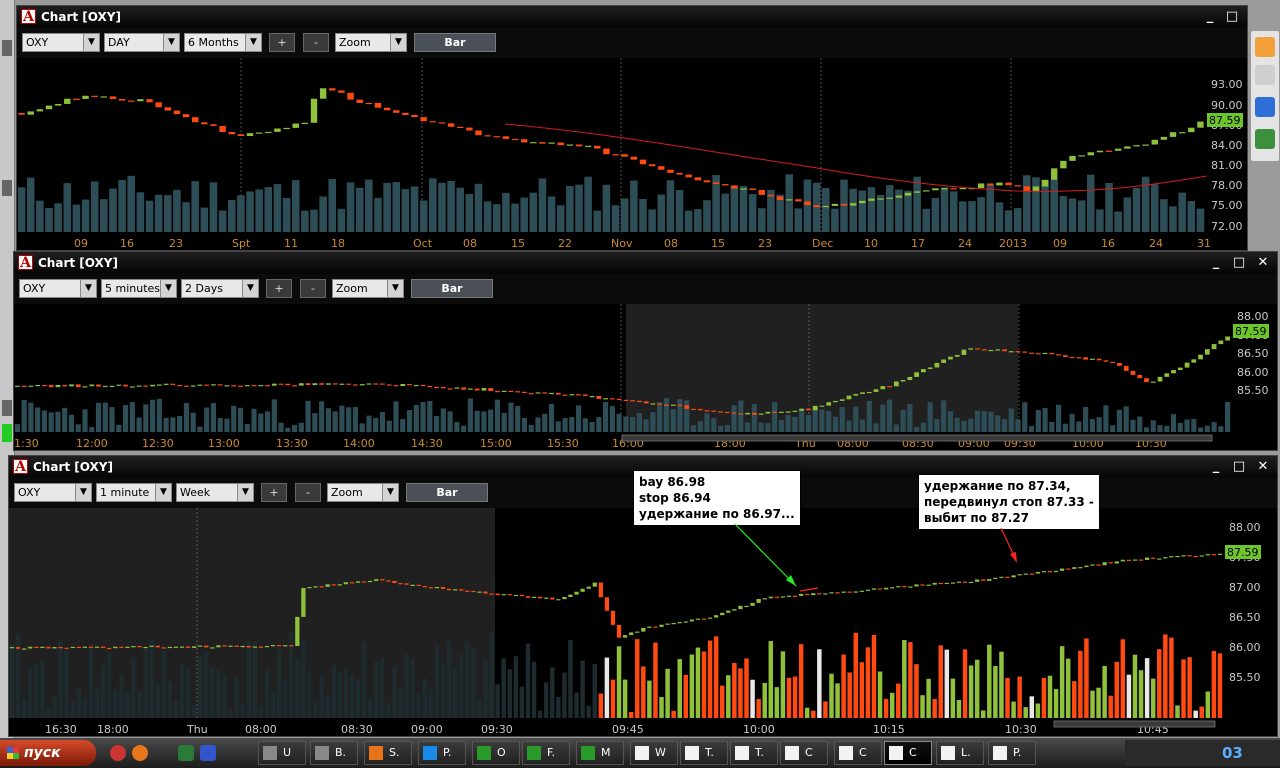 This screenshot has width=1280, height=768. Describe the element at coordinates (600, 753) in the screenshot. I see `taskbar-button: M` at that location.